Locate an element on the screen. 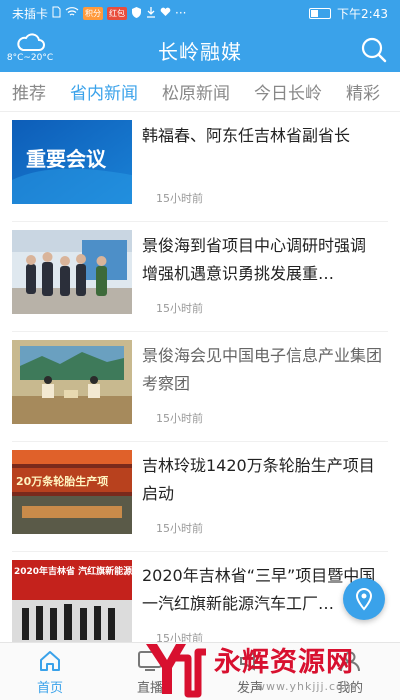 The height and width of the screenshot is (700, 400). thumb-caption: 重要会议 is located at coordinates (66, 159).